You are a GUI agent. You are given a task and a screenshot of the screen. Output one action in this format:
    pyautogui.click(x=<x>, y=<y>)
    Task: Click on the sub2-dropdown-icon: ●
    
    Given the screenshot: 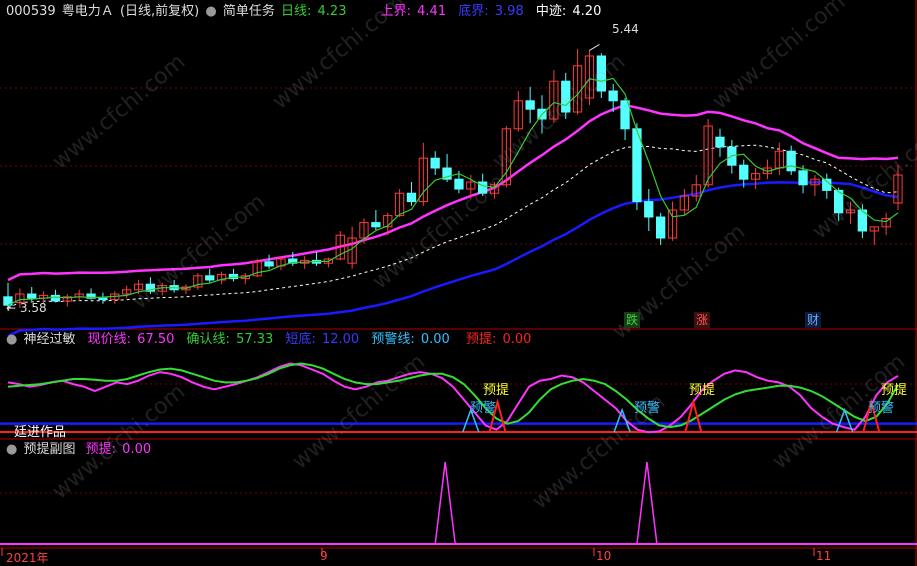 What is the action you would take?
    pyautogui.click(x=11, y=449)
    